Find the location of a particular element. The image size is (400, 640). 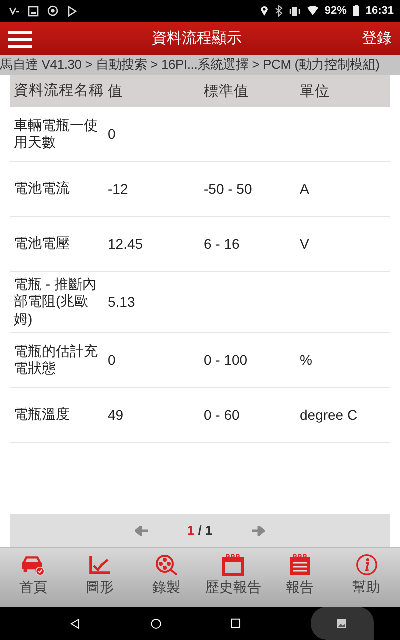

column-header: 標準值 is located at coordinates (226, 92).